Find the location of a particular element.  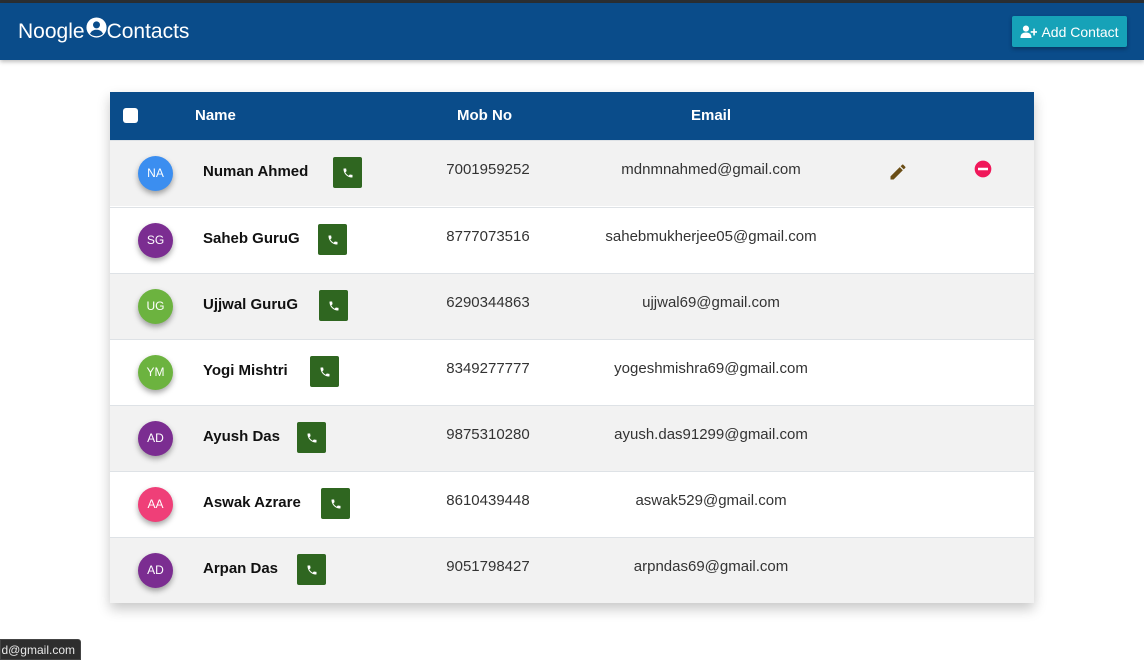

contact-name: Saheb GuruG is located at coordinates (251, 238).